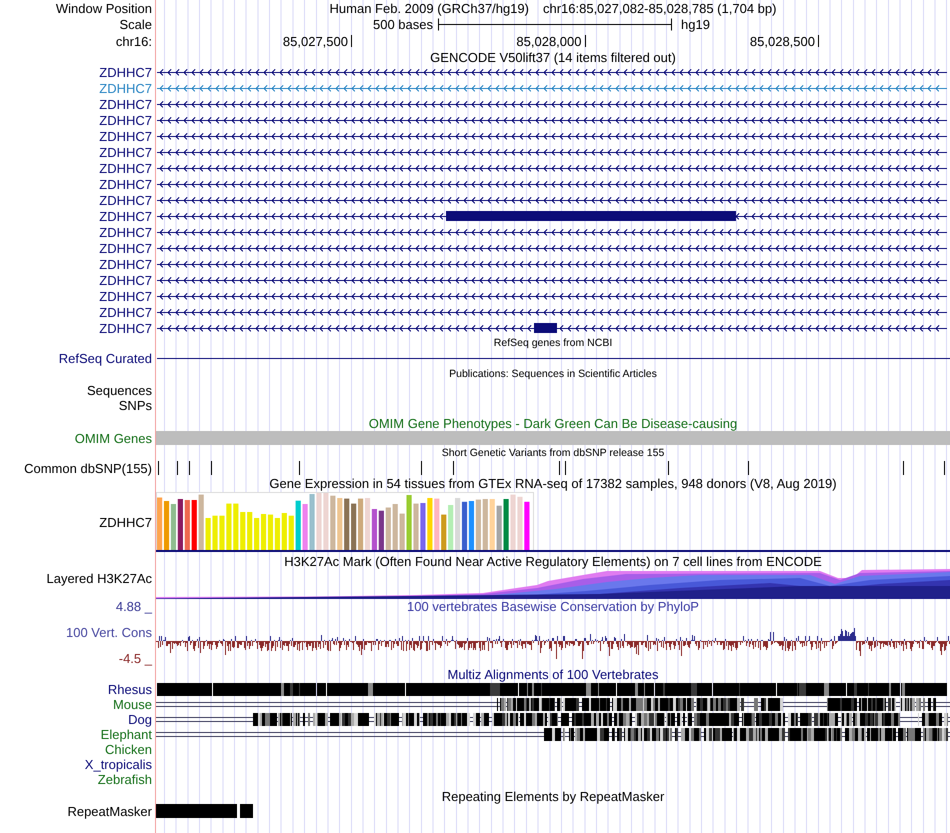  Describe the element at coordinates (135, 658) in the screenshot. I see `axis-min-label: -4.5 _` at that location.